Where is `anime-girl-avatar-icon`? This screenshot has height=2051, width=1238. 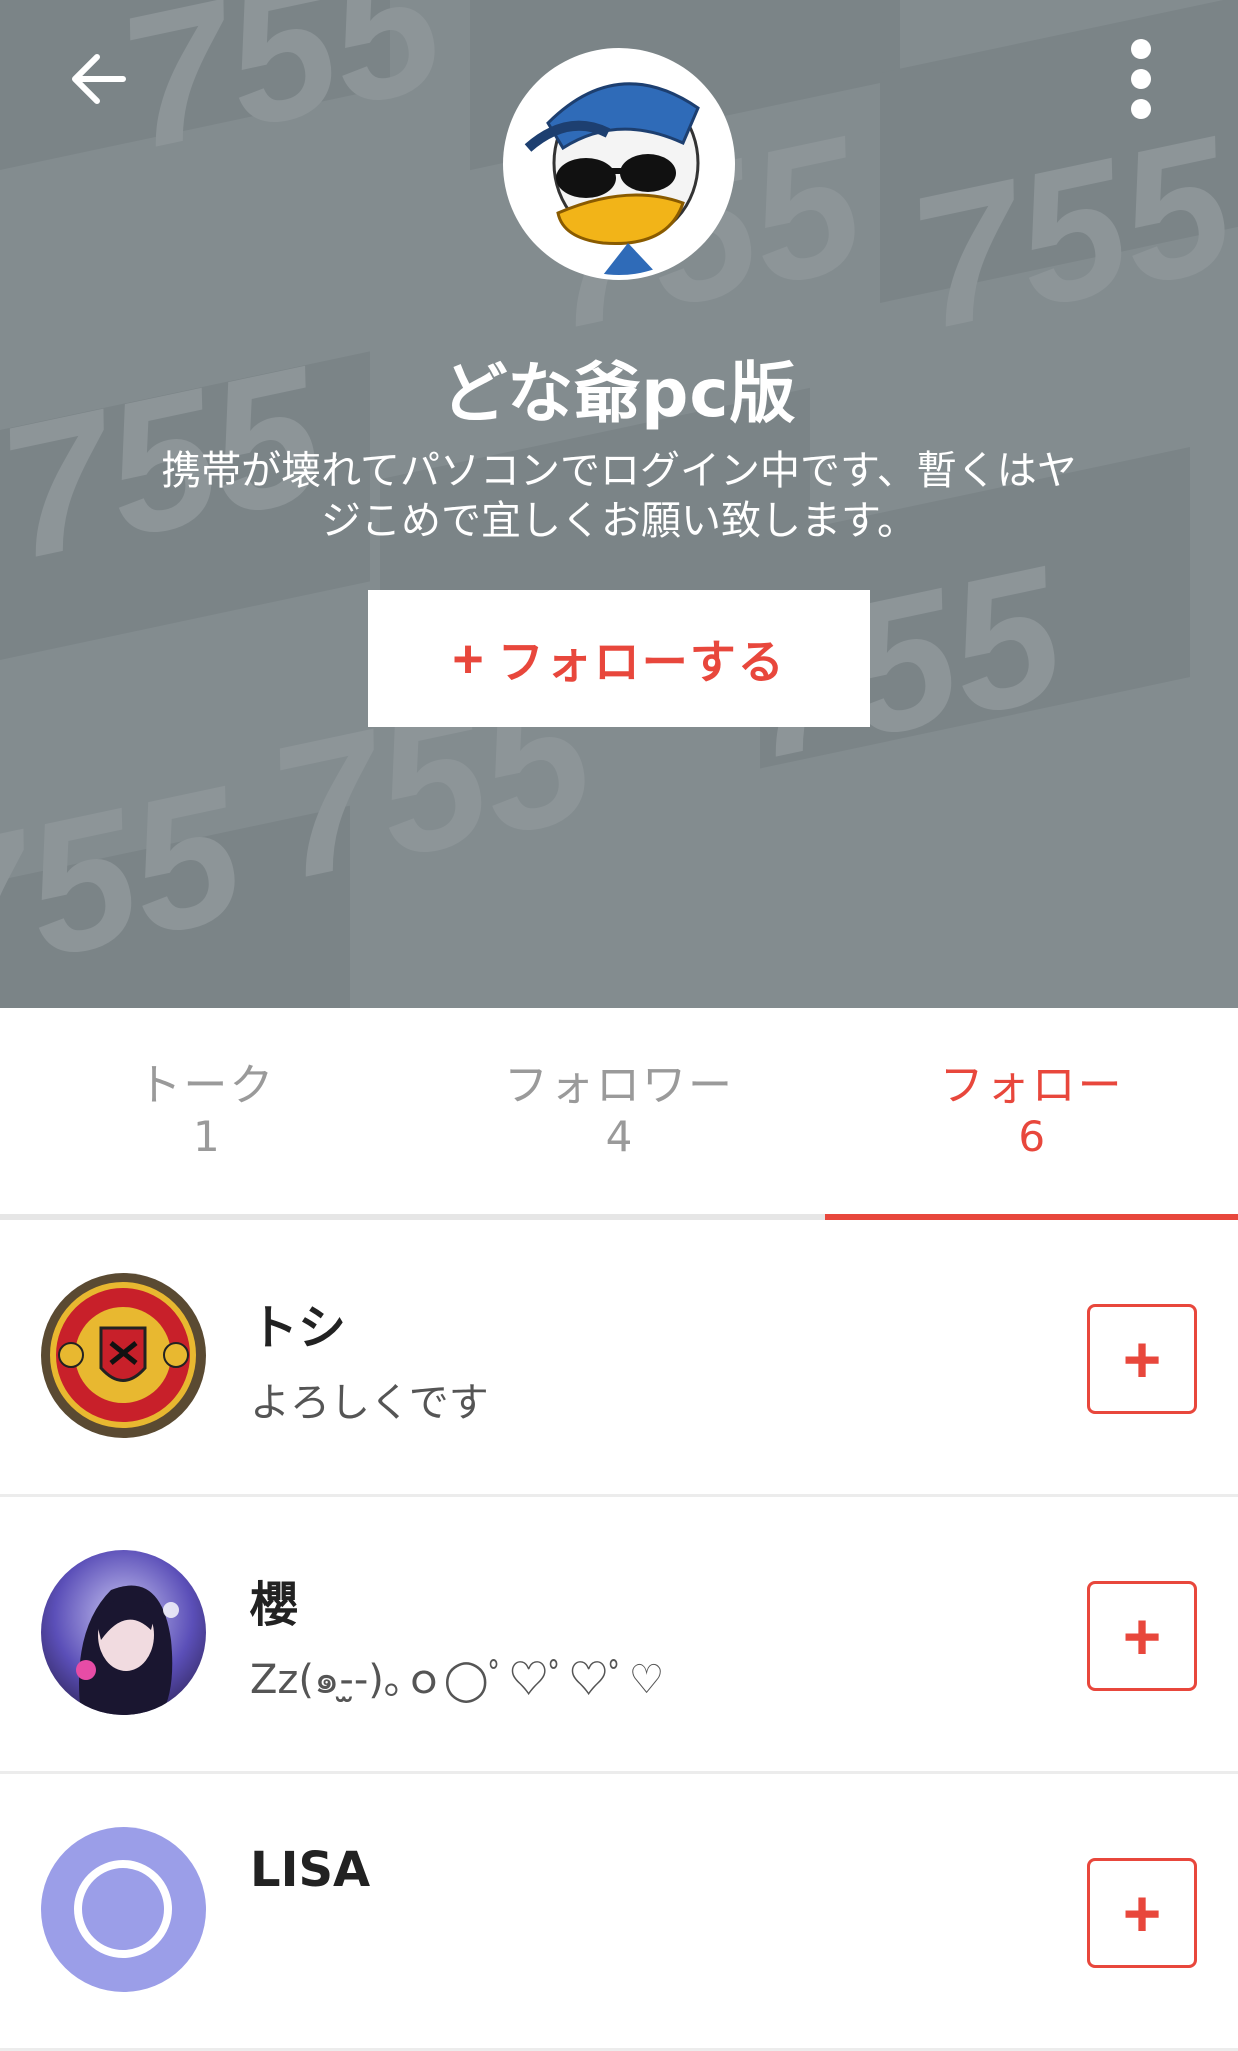 anime-girl-avatar-icon is located at coordinates (123, 1632).